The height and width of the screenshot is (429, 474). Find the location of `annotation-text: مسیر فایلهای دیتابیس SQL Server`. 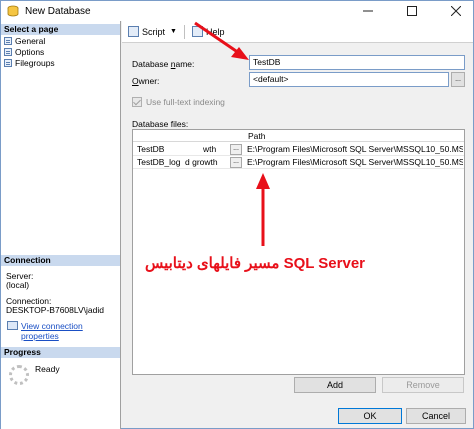

annotation-text: مسیر فایلهای دیتابیس SQL Server is located at coordinates (255, 263).